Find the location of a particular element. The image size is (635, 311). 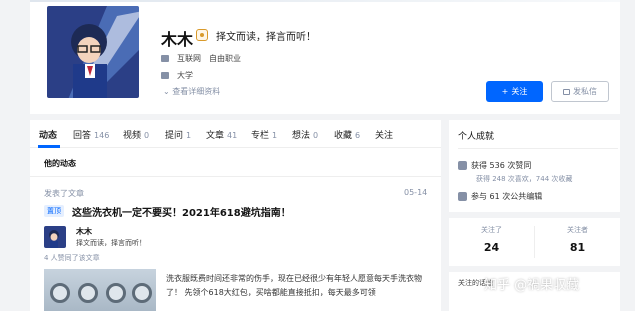

section-title: 他的动态 is located at coordinates (60, 163).